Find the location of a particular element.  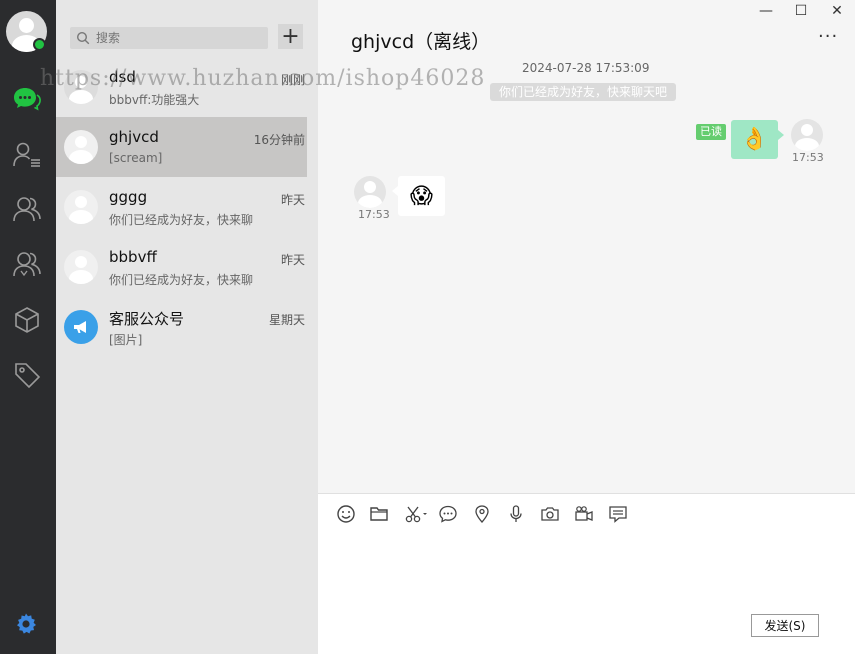

video-camera-icon is located at coordinates (584, 514).